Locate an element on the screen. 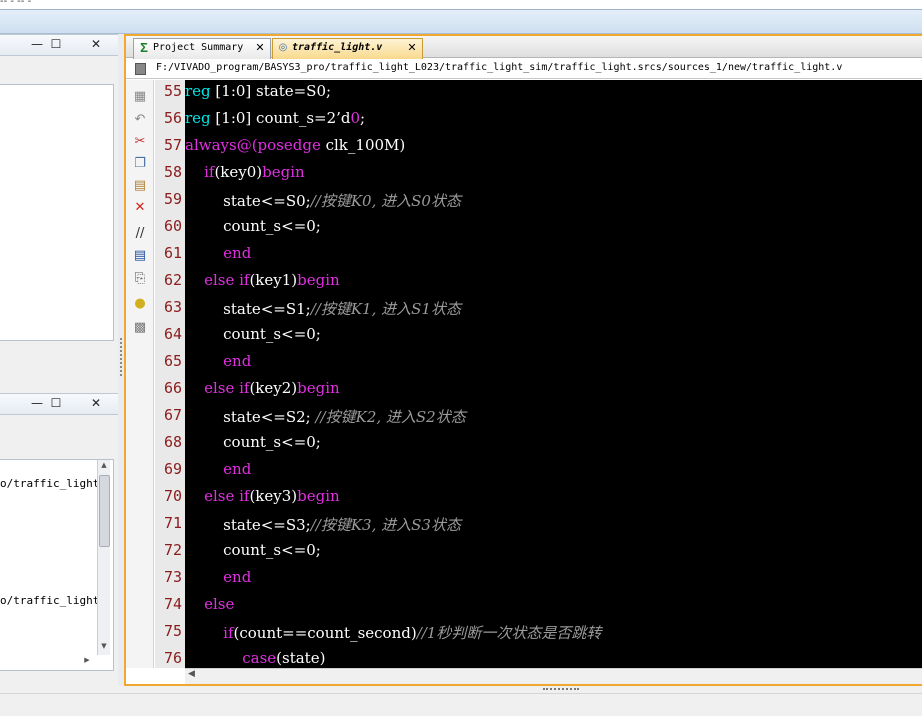 The width and height of the screenshot is (922, 716). line-number: 65 is located at coordinates (172, 361).